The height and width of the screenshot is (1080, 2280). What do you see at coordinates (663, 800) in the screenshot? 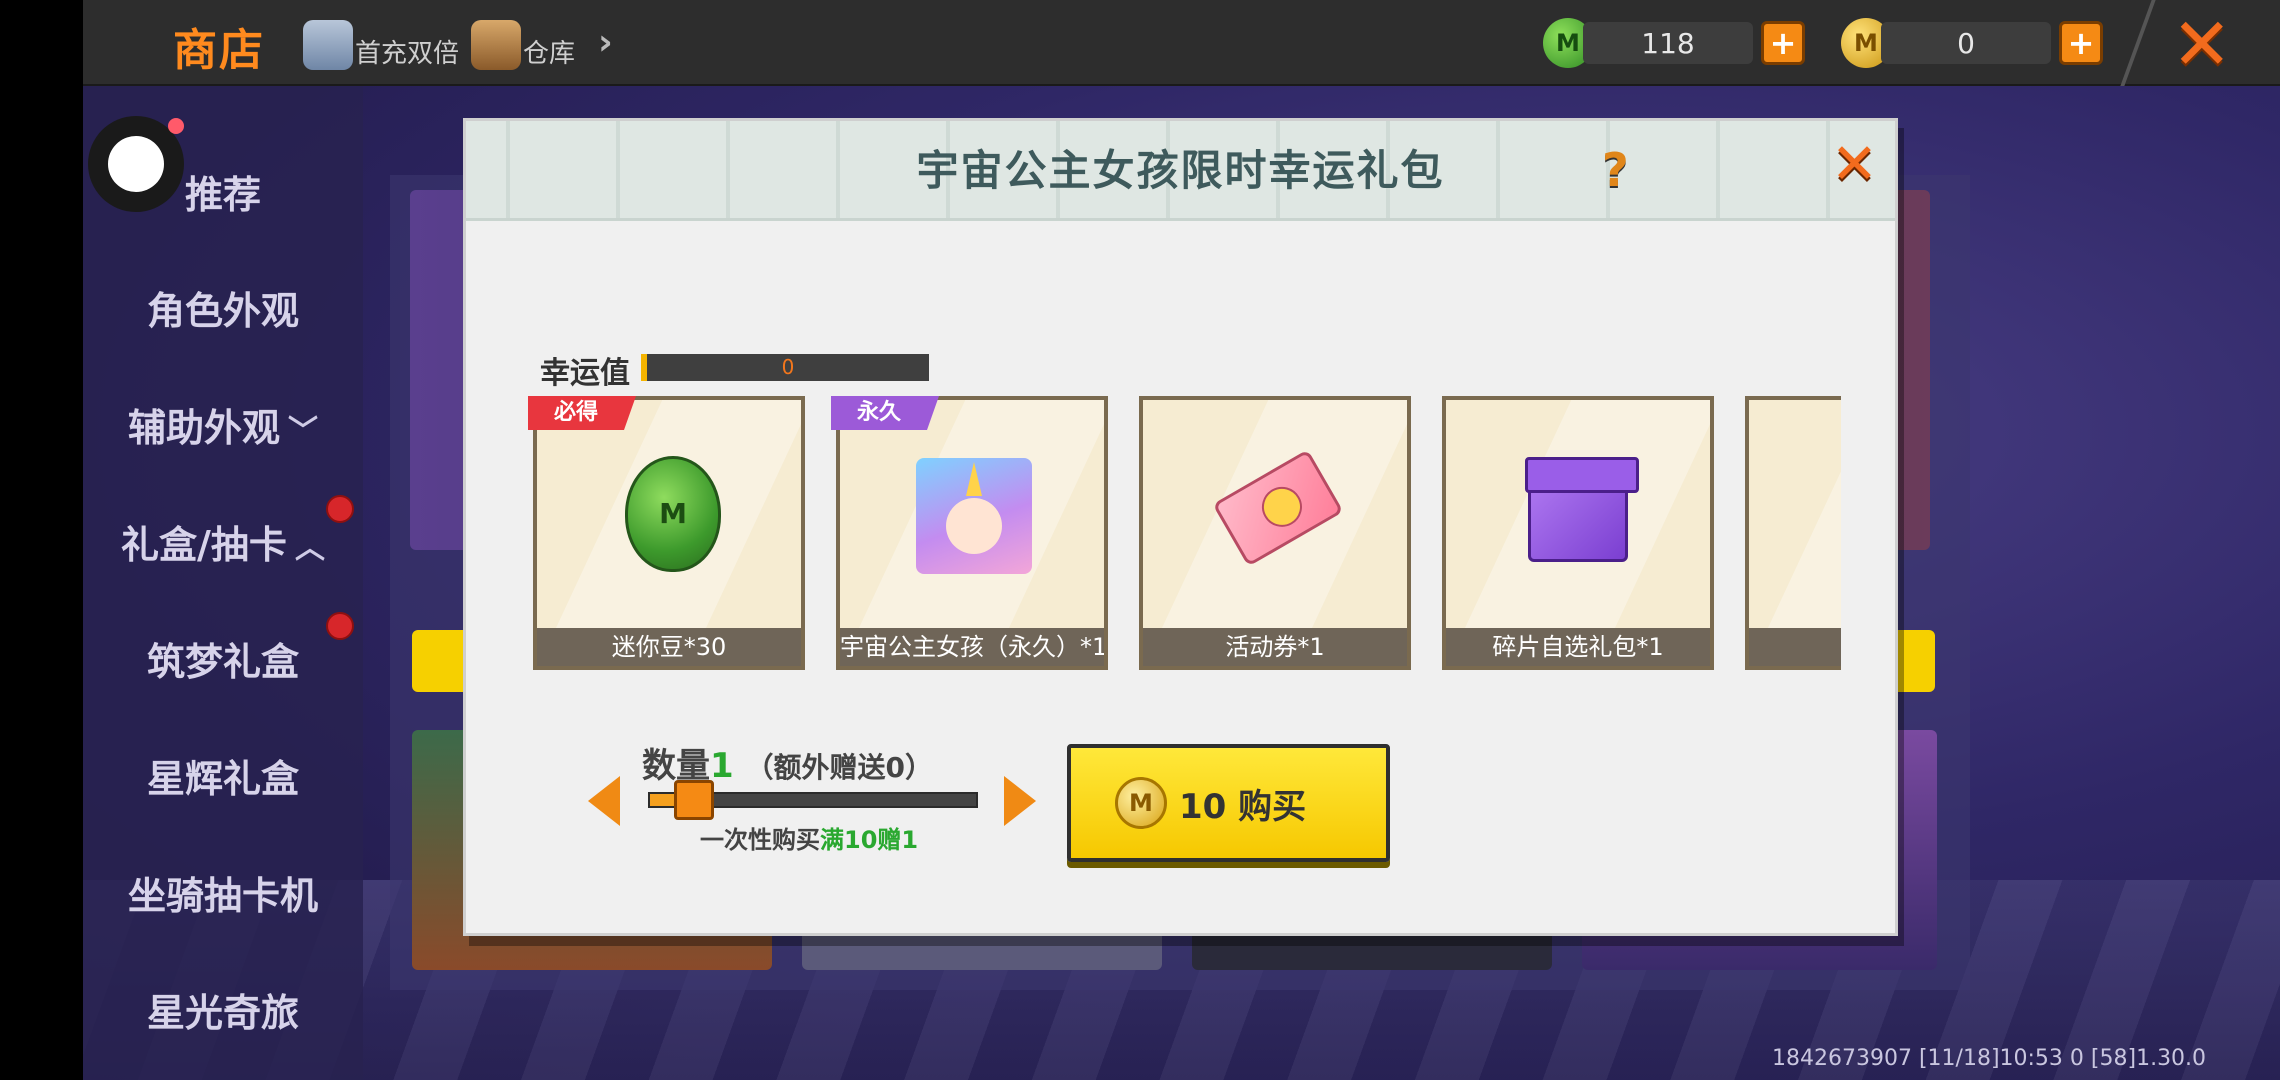
I see `slider-fill` at bounding box center [663, 800].